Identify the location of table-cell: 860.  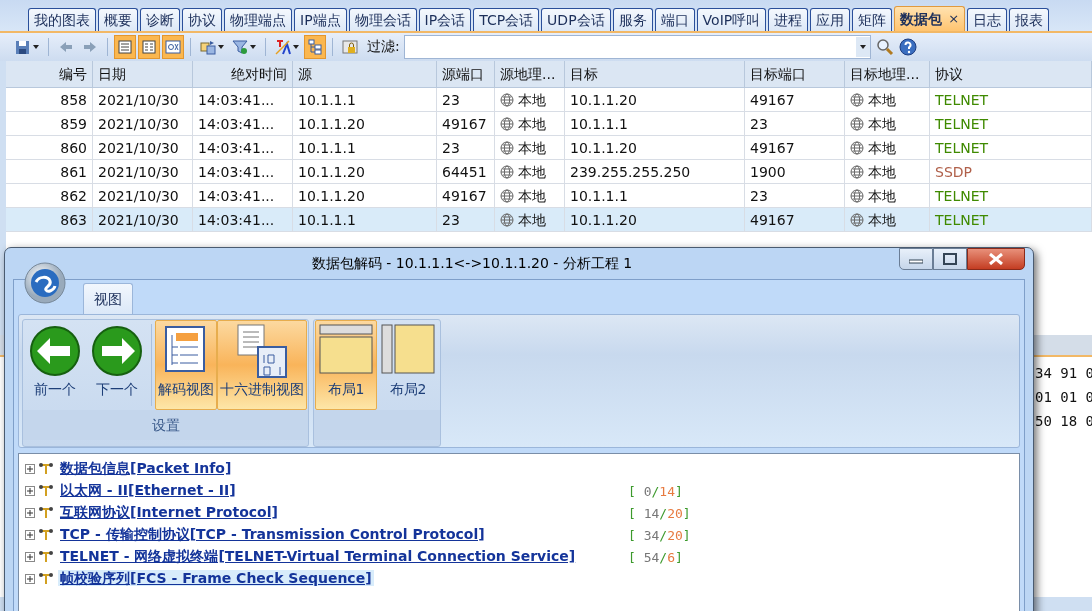
(49, 148).